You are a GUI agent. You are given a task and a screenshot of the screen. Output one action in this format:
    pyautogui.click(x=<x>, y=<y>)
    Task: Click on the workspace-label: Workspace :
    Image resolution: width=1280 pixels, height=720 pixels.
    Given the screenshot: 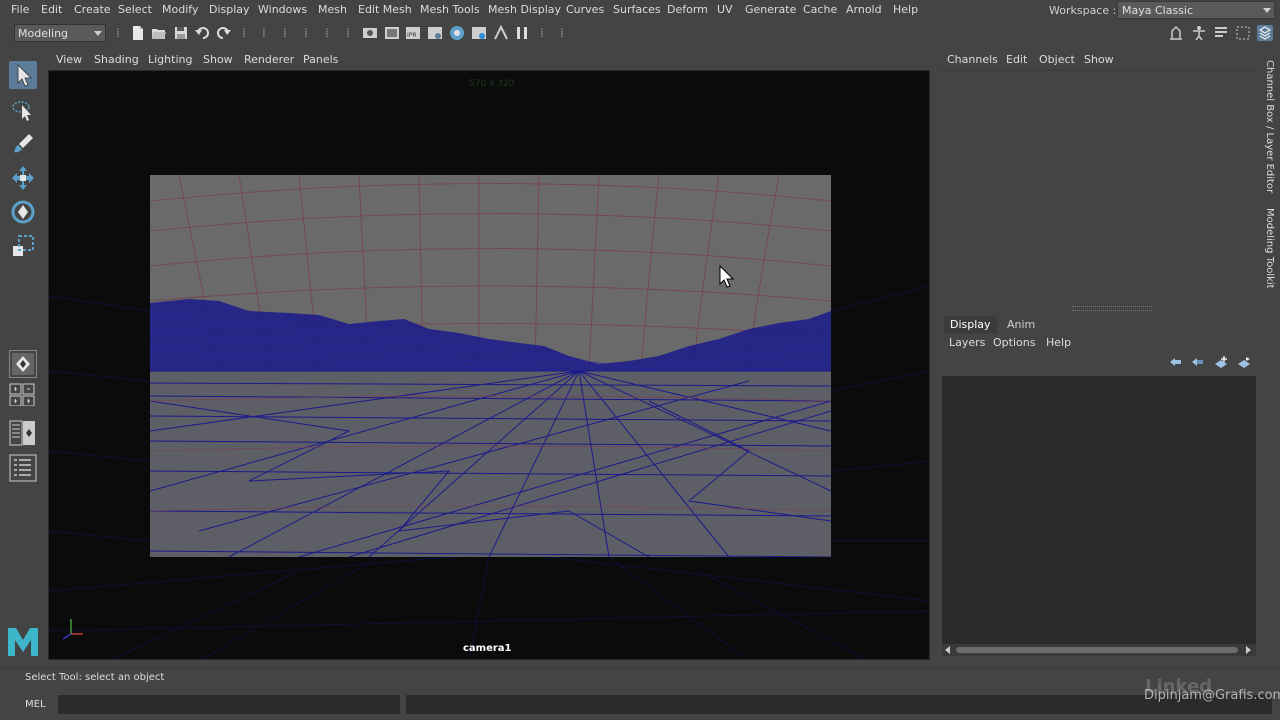 What is the action you would take?
    pyautogui.click(x=1083, y=10)
    